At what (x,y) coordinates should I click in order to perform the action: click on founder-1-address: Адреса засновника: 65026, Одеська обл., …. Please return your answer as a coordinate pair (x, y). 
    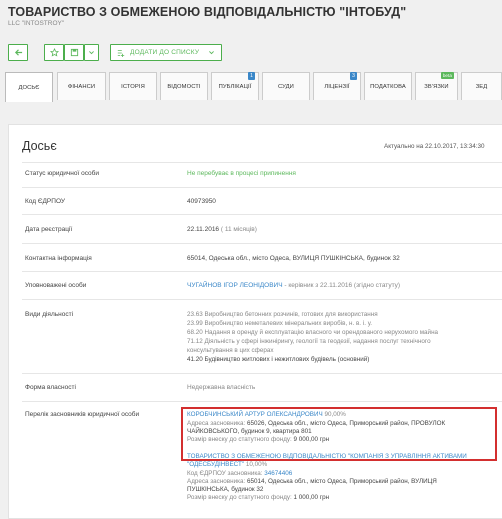
    Looking at the image, I should click on (316, 423).